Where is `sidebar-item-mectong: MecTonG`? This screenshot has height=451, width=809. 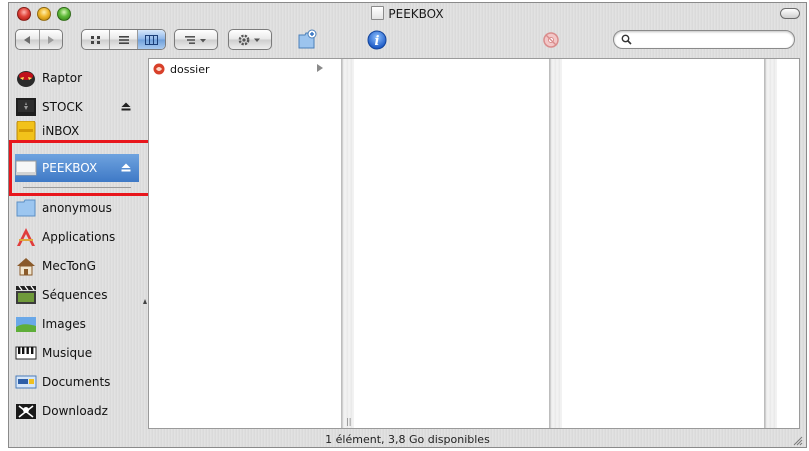 sidebar-item-mectong: MecTonG is located at coordinates (77, 266).